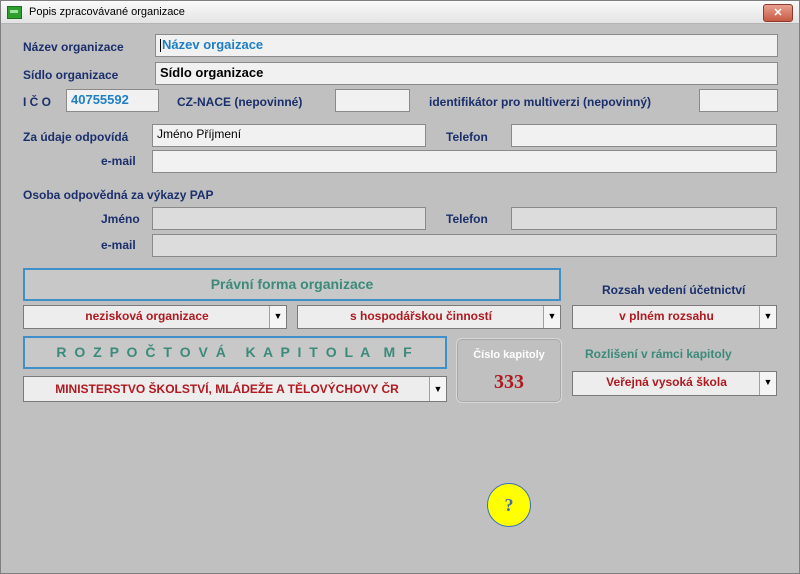 This screenshot has height=574, width=800. What do you see at coordinates (37, 102) in the screenshot?
I see `ico-label: I Č O` at bounding box center [37, 102].